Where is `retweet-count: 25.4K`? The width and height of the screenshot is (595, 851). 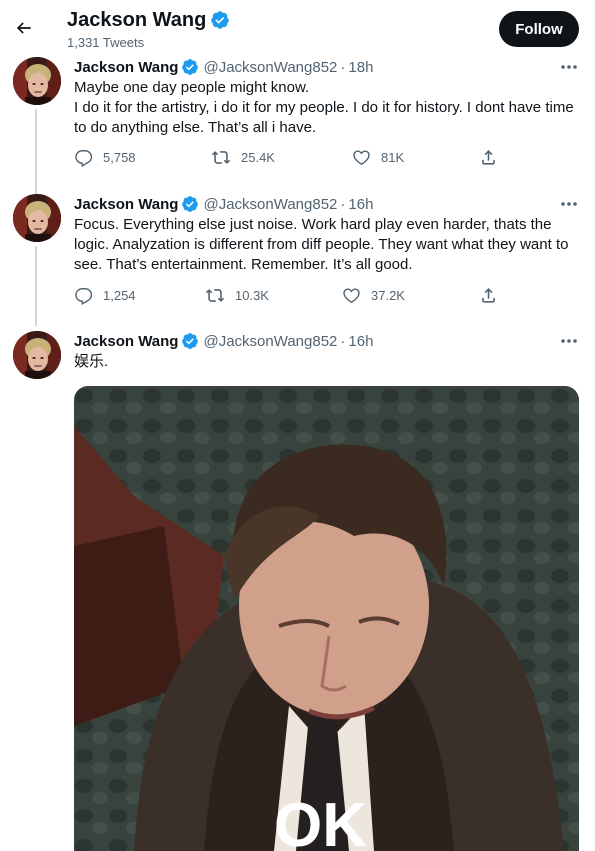 retweet-count: 25.4K is located at coordinates (258, 157).